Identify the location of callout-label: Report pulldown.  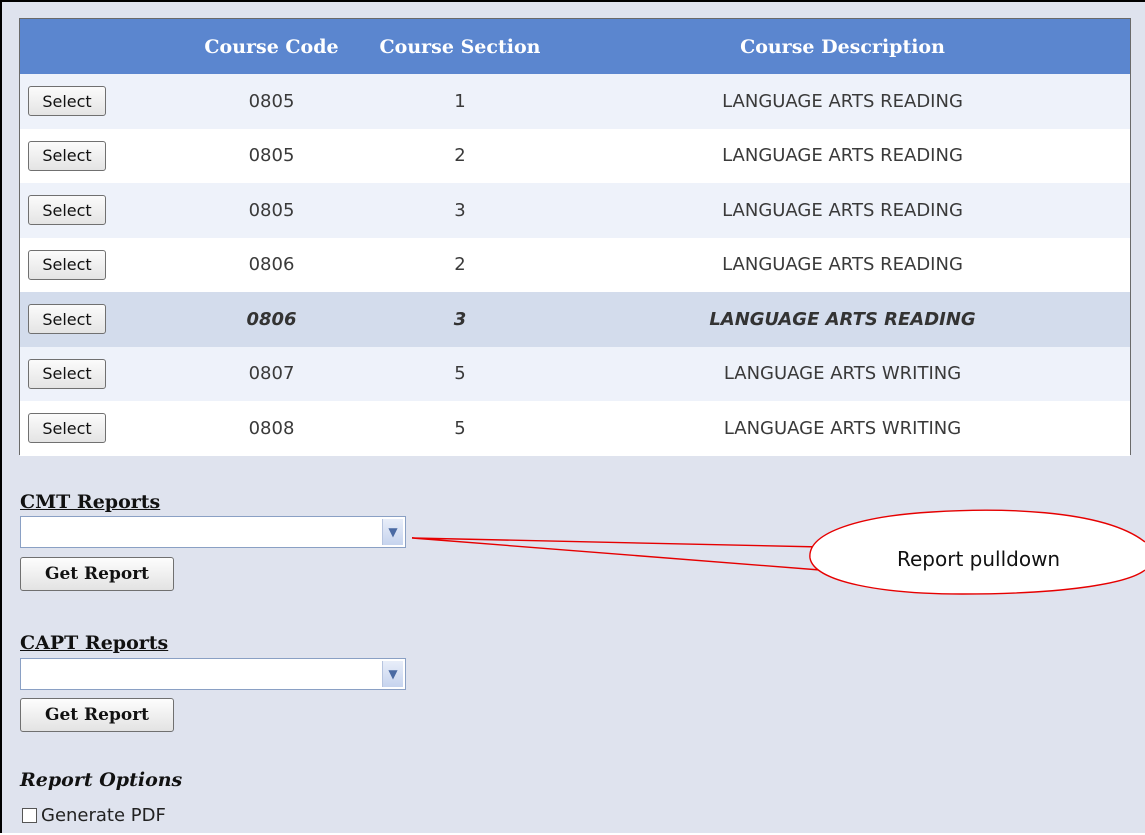
(979, 559).